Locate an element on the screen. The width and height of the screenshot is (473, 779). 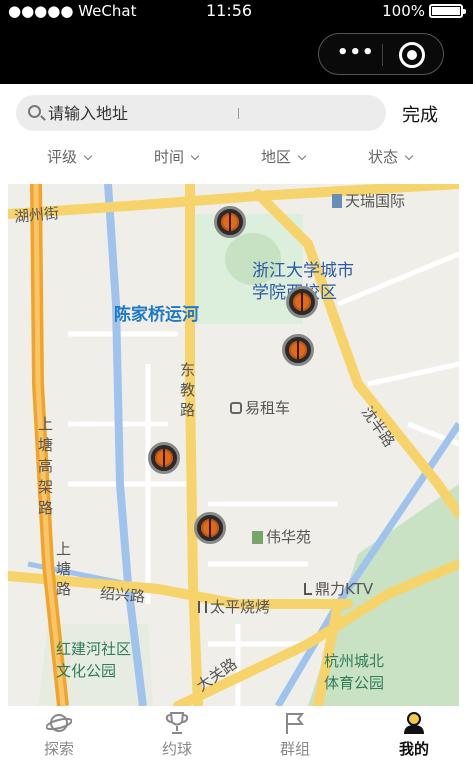
ktv-icon is located at coordinates (308, 589).